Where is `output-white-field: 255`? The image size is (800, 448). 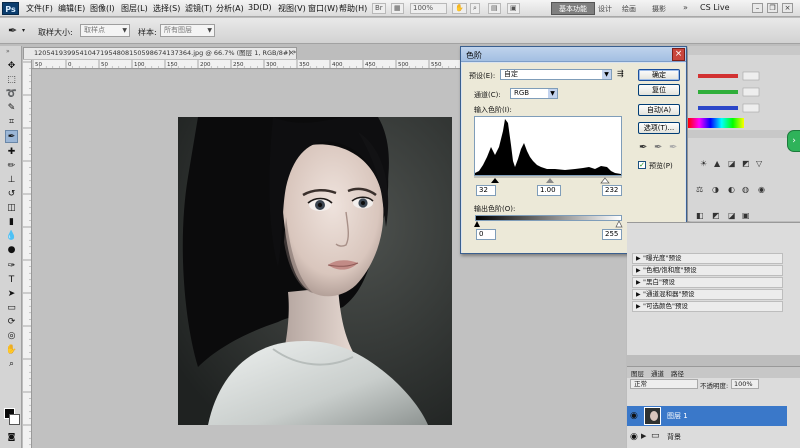
output-white-field: 255 is located at coordinates (612, 234).